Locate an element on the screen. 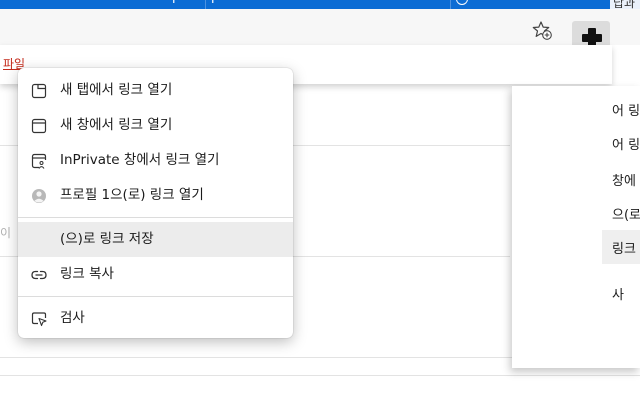 Image resolution: width=640 pixels, height=400 pixels. side-item: 으(로 is located at coordinates (626, 213).